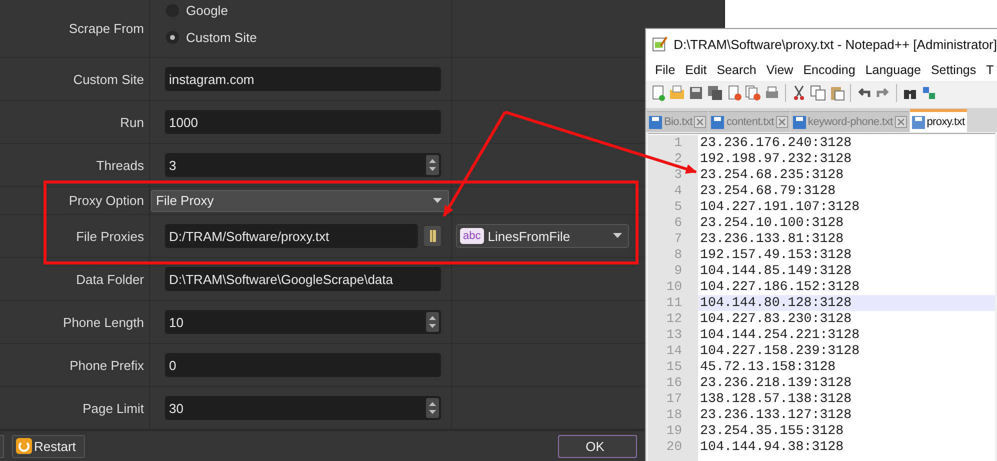  Describe the element at coordinates (674, 383) in the screenshot. I see `line-number: 16` at that location.